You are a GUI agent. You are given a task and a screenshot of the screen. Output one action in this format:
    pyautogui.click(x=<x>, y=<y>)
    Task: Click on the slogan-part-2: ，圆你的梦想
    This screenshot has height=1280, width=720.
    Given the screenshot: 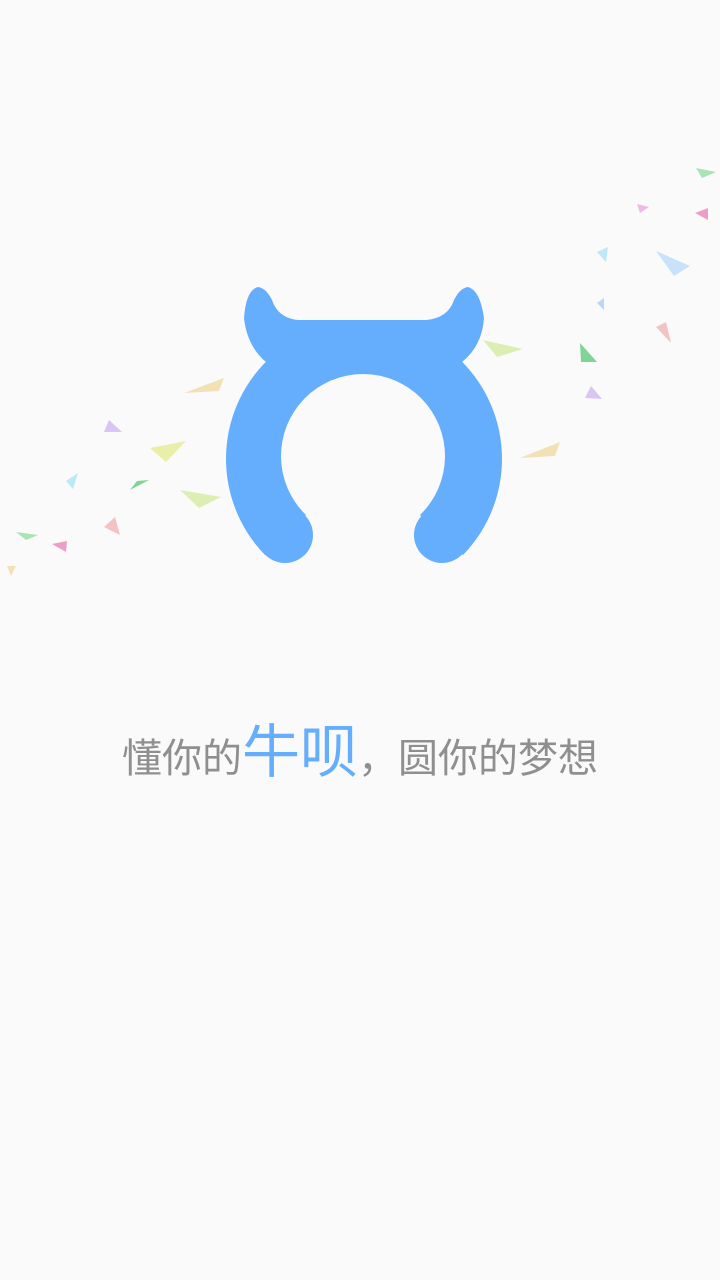 What is the action you would take?
    pyautogui.click(x=478, y=759)
    